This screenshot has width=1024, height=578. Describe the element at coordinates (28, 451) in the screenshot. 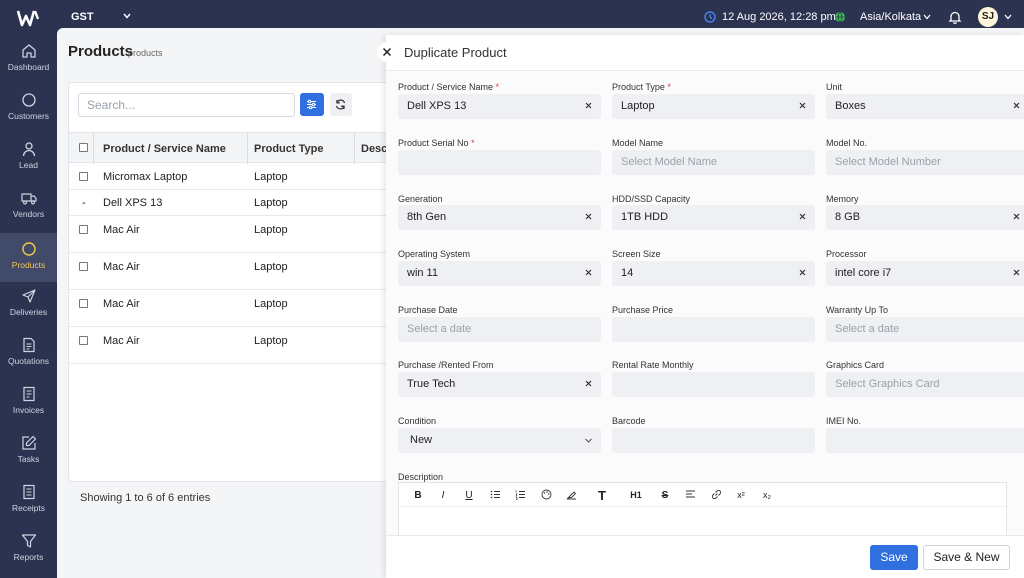

I see `sidebar-item-tasks: Tasks` at that location.